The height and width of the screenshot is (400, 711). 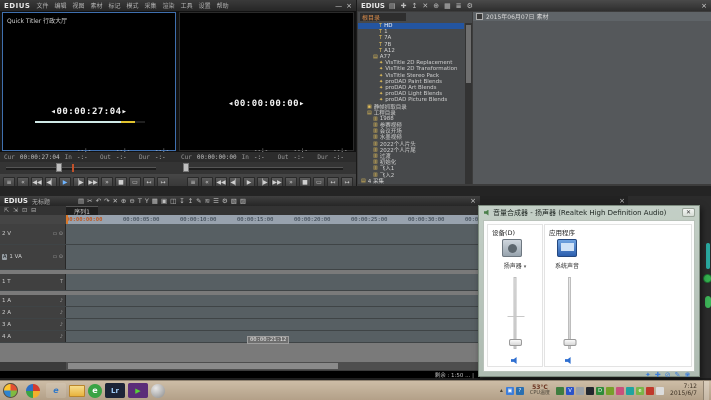 What do you see at coordinates (414, 6) in the screenshot?
I see `bin-toolbar-icon: ↥` at bounding box center [414, 6].